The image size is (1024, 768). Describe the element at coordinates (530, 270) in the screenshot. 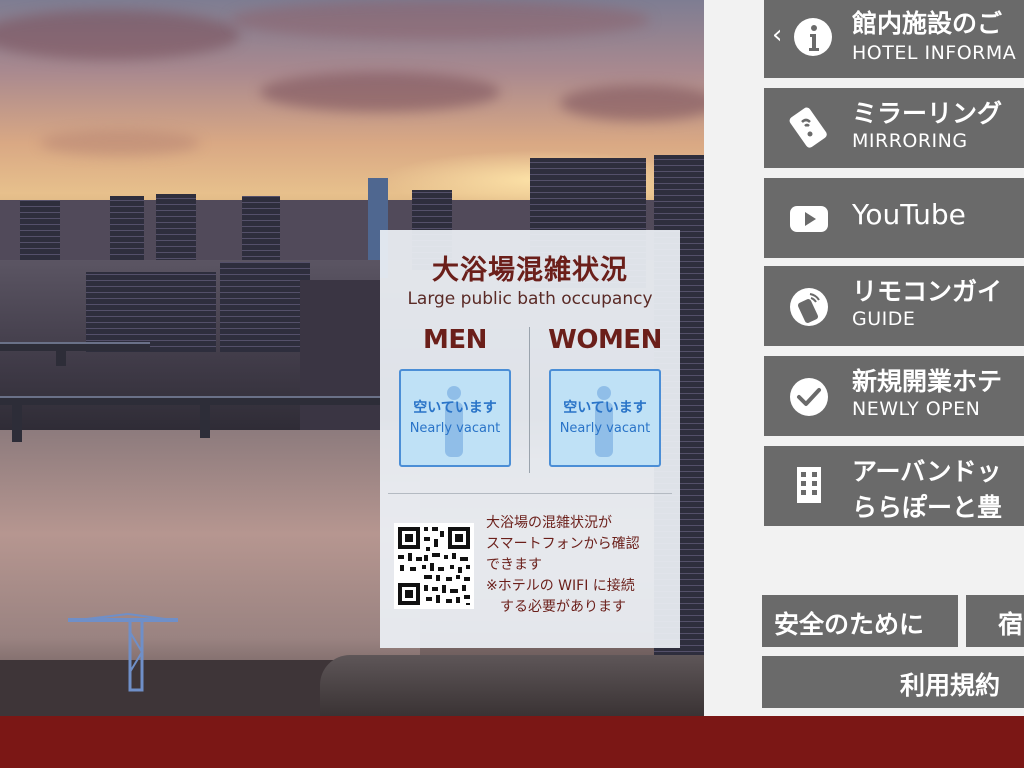

I see `occupancy-title-jp: 大浴場混雑状況` at that location.